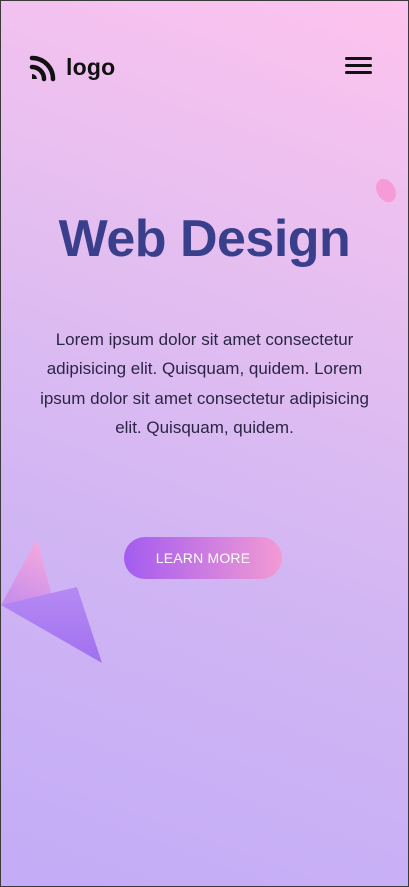  I want to click on decorative-pink-blob, so click(386, 190).